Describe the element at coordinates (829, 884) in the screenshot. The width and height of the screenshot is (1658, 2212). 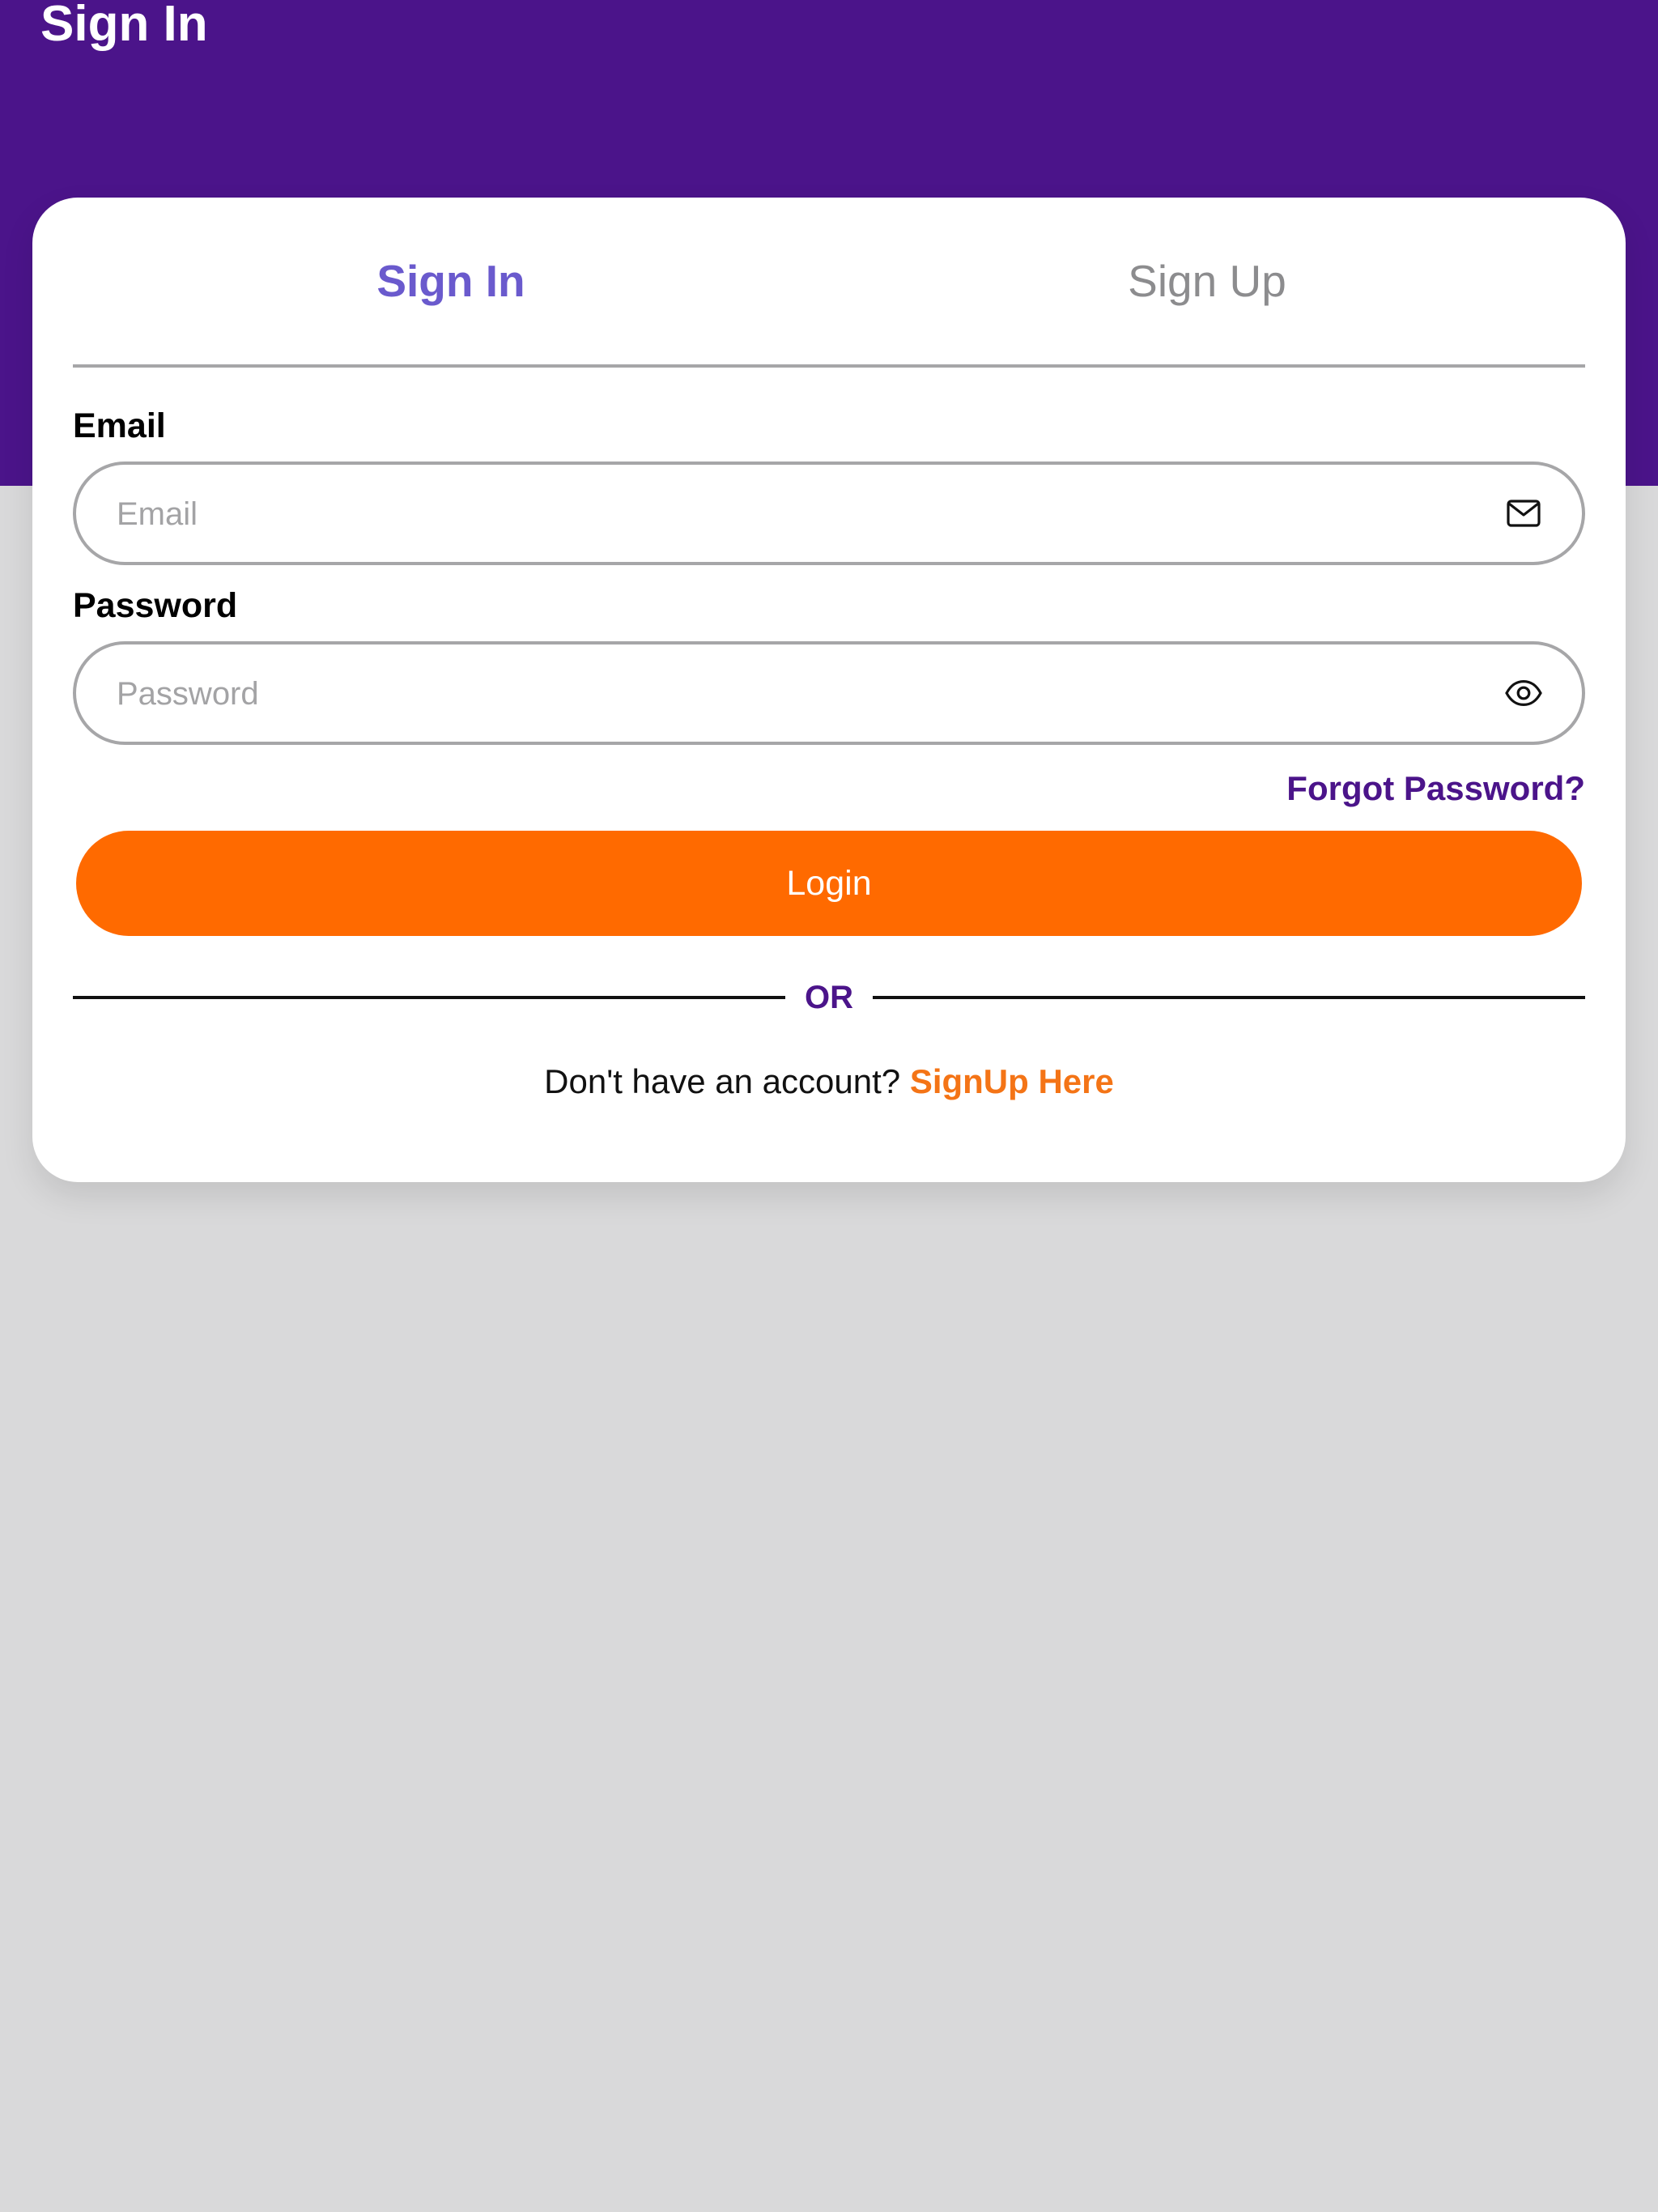
I see `login-button: Login` at that location.